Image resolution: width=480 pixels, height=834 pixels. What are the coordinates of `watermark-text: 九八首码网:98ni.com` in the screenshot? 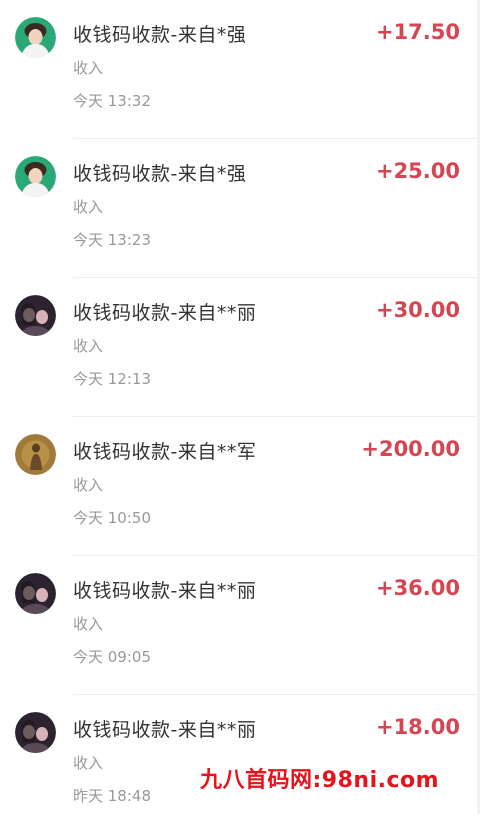 It's located at (320, 780).